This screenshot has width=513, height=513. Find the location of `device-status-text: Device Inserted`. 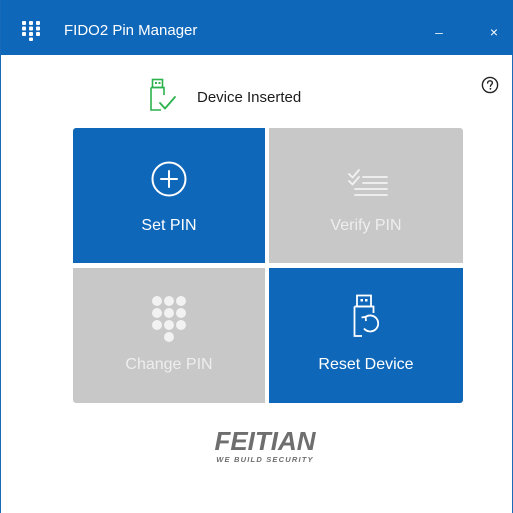

device-status-text: Device Inserted is located at coordinates (249, 97).